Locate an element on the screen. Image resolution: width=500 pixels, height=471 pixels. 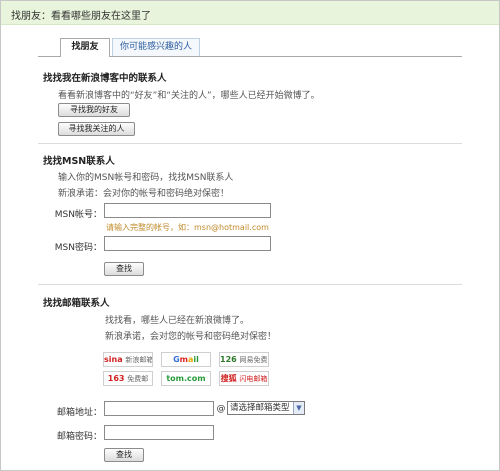
at-sign: @ is located at coordinates (221, 409).